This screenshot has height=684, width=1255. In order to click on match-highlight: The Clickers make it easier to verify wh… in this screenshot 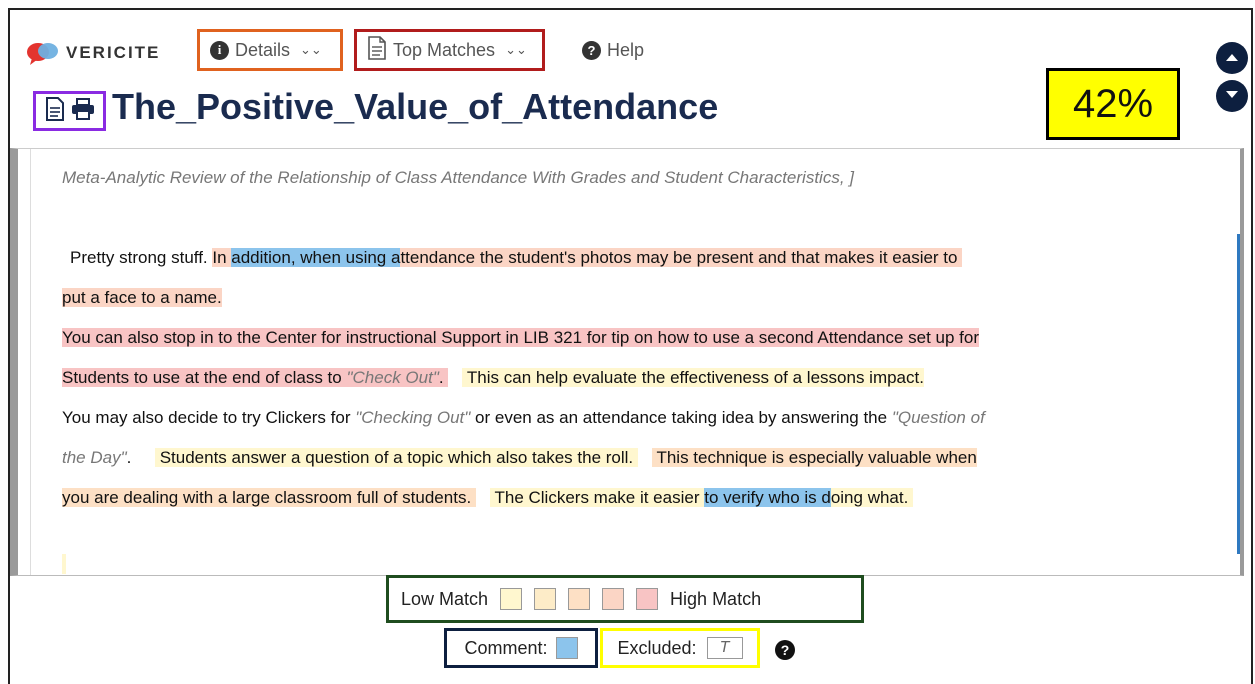, I will do `click(702, 497)`.